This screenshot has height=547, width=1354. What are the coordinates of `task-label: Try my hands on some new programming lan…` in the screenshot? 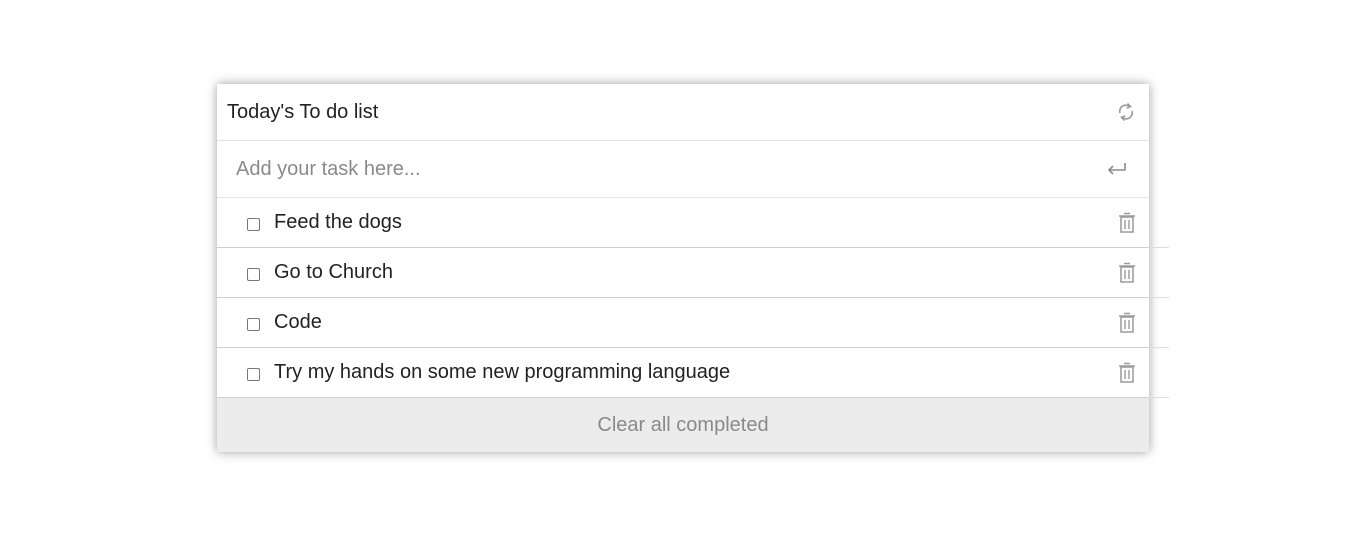 It's located at (502, 372).